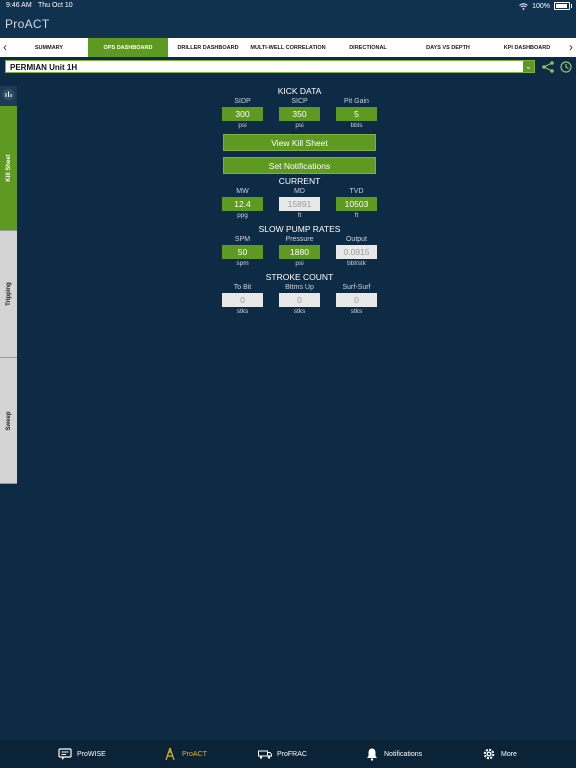  I want to click on field-spm: SPM 50 spm, so click(242, 252).